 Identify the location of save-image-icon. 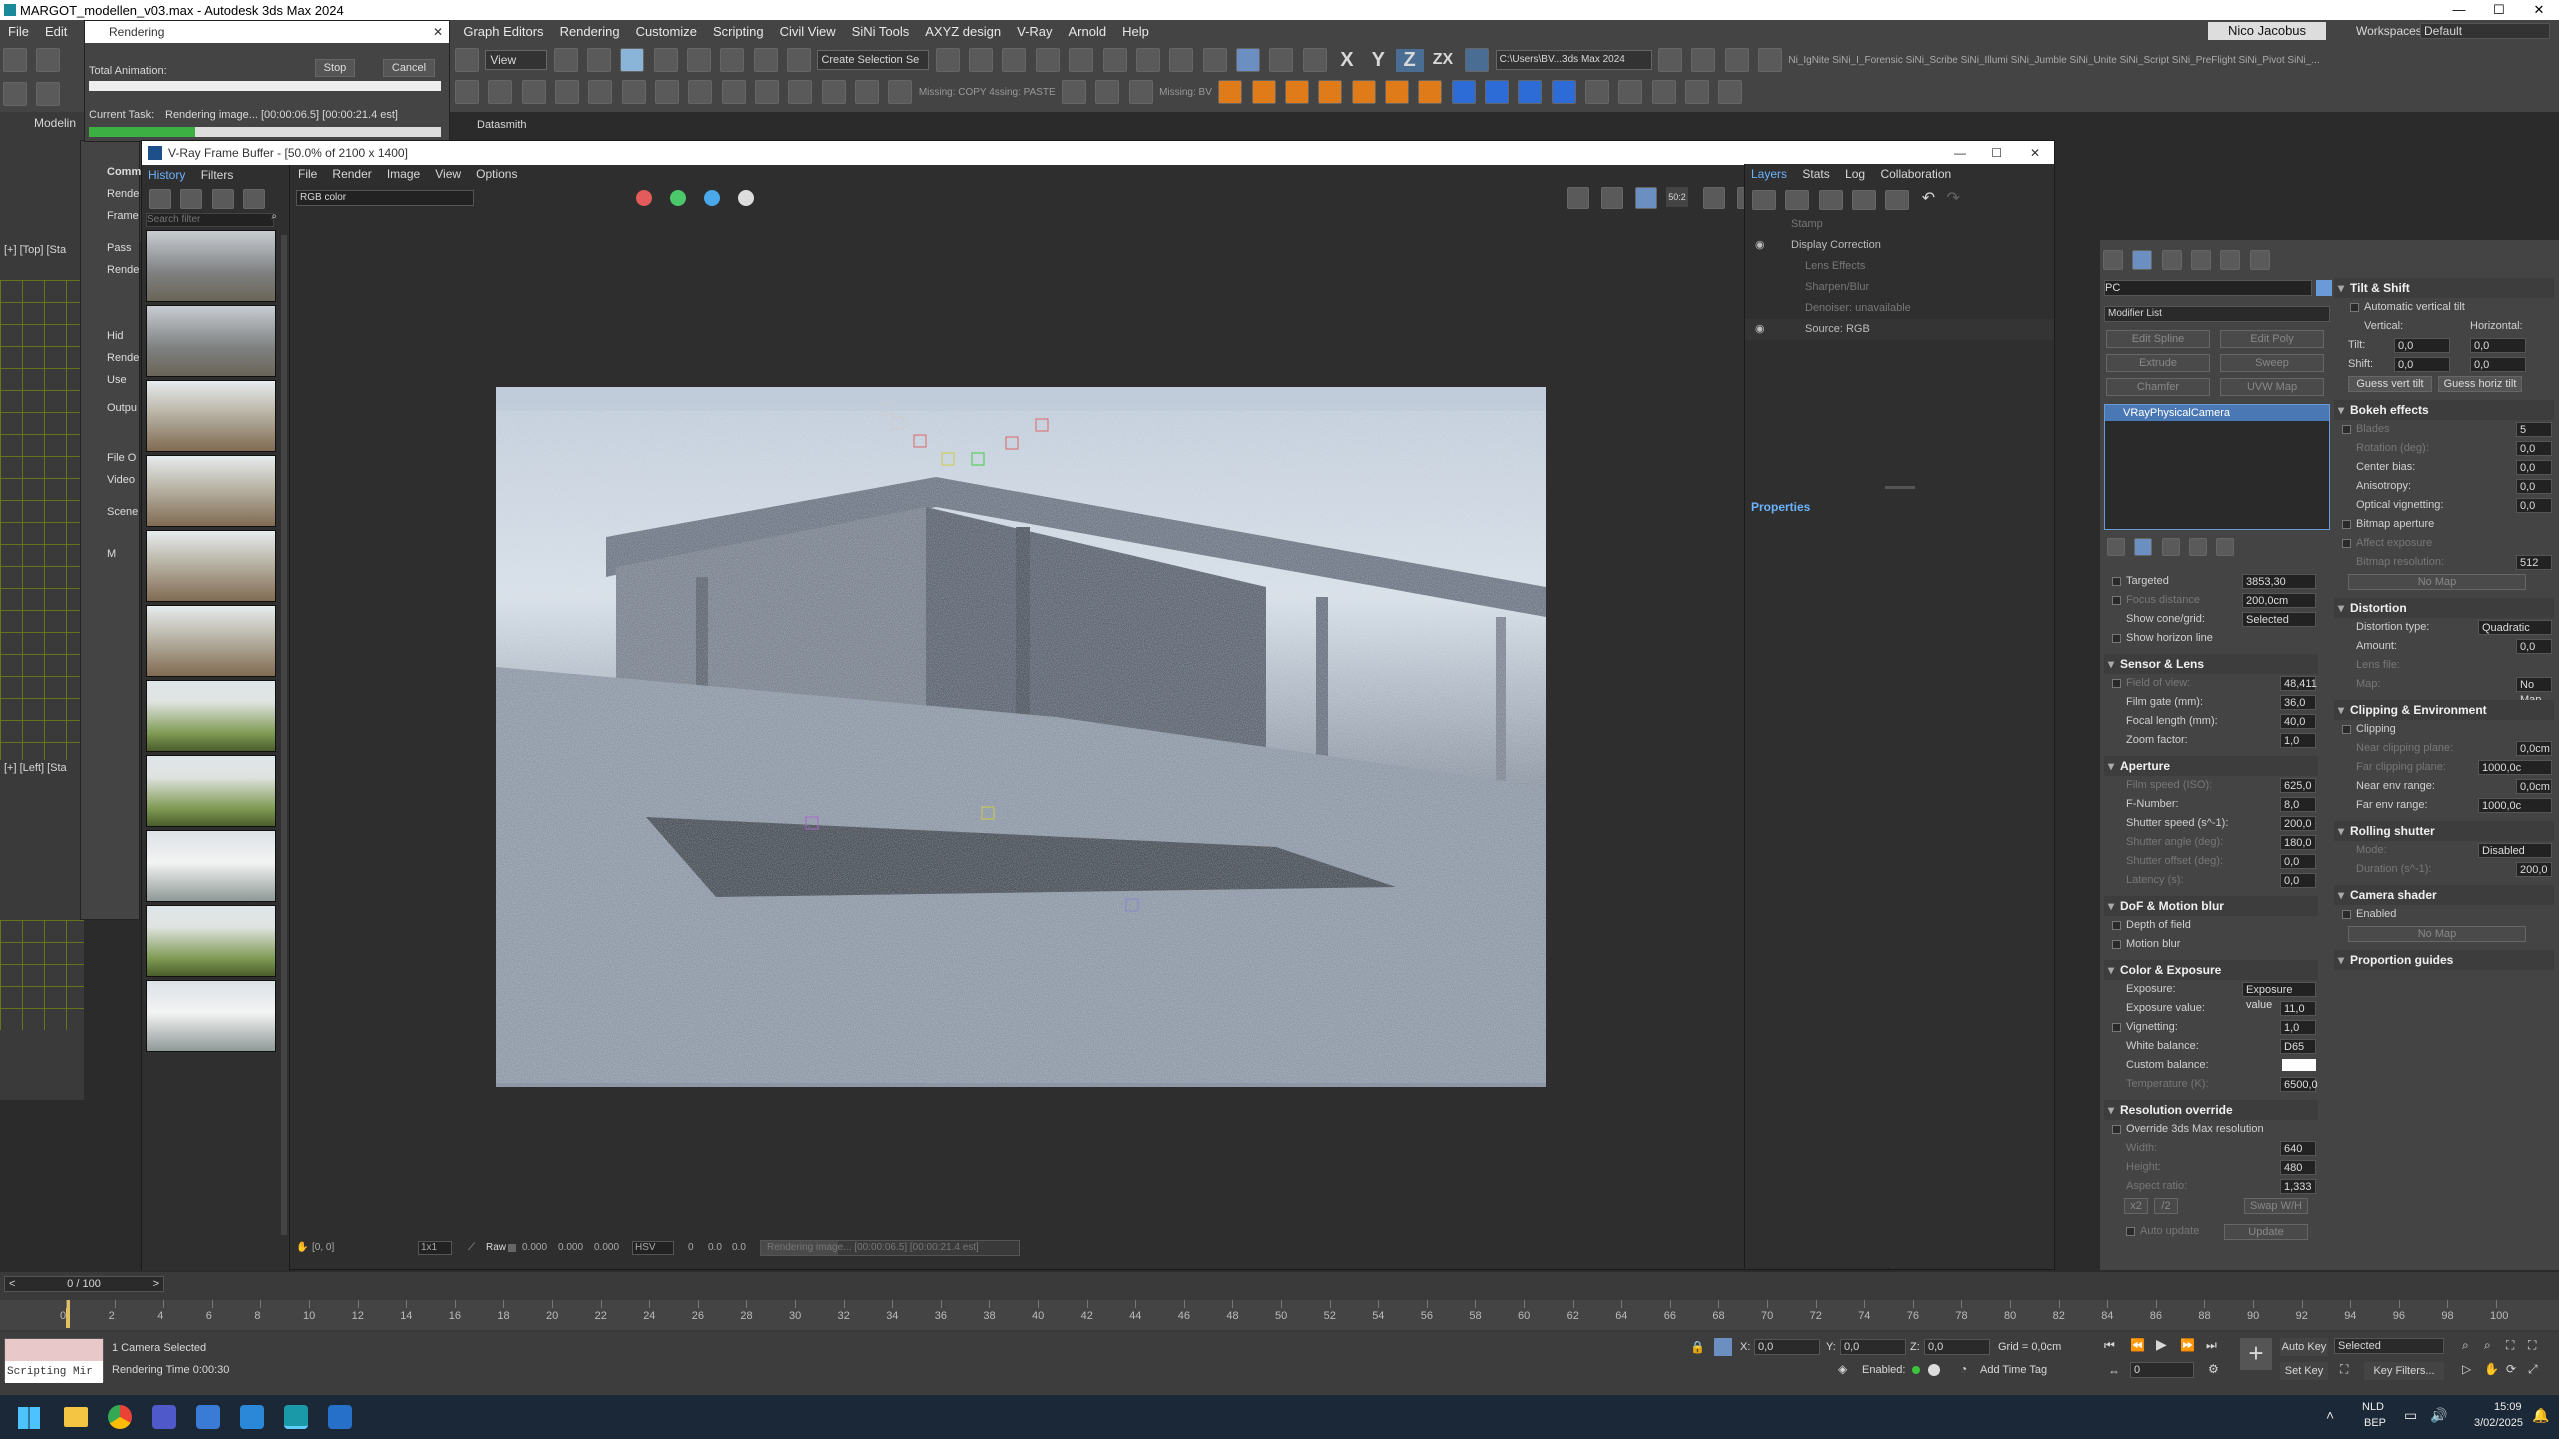
(1578, 198).